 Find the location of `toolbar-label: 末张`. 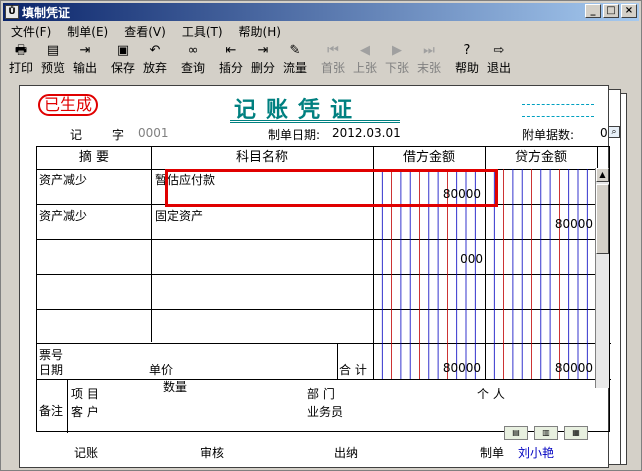

toolbar-label: 末张 is located at coordinates (428, 68).